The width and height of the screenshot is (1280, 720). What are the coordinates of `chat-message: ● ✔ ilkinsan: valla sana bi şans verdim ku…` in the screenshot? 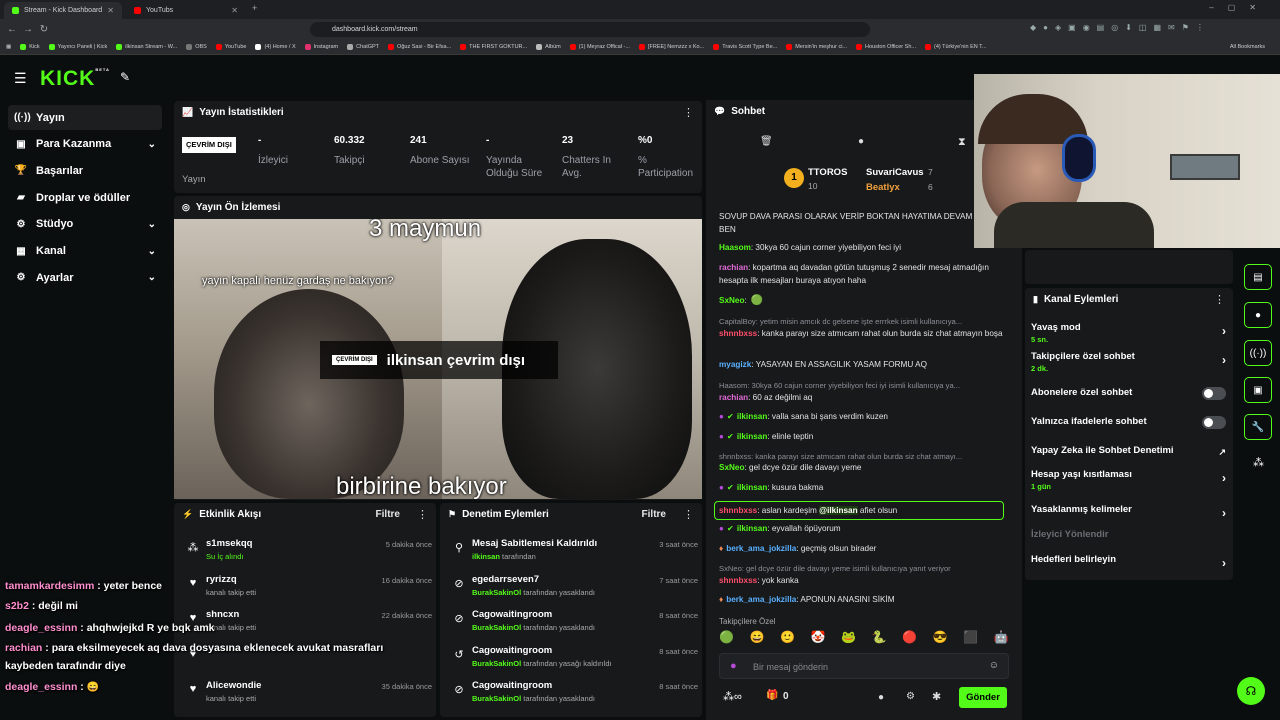 It's located at (864, 416).